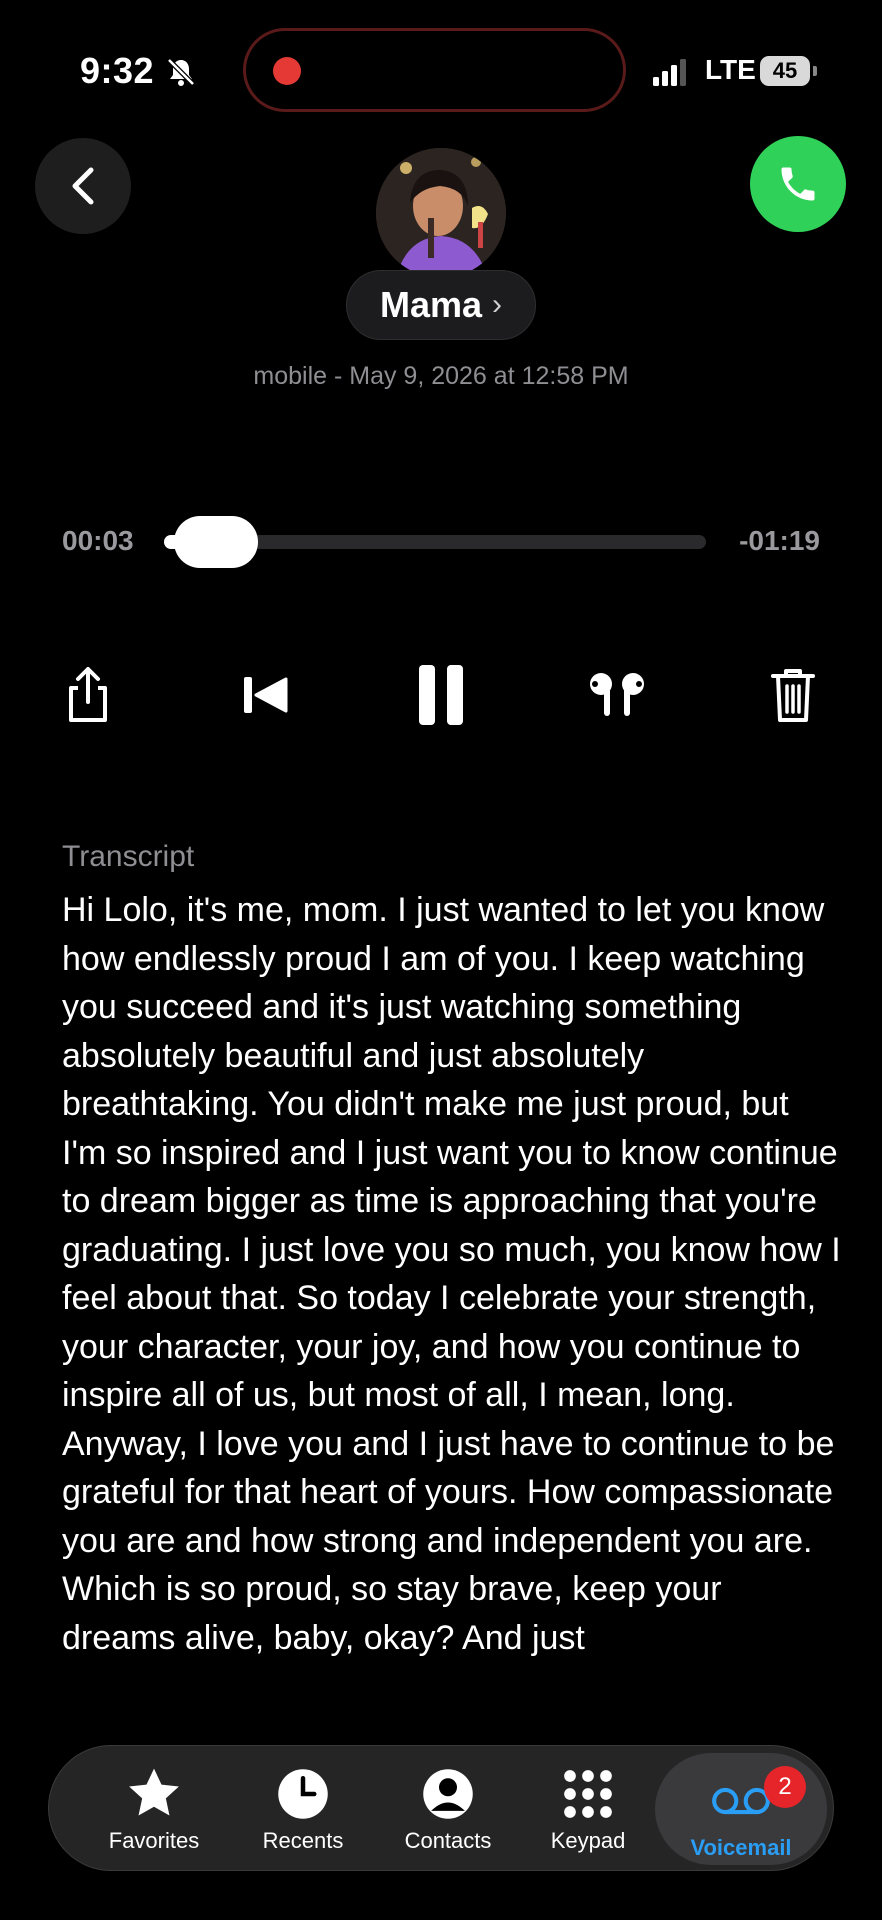  What do you see at coordinates (779, 540) in the screenshot?
I see `remaining-time: -01:19` at bounding box center [779, 540].